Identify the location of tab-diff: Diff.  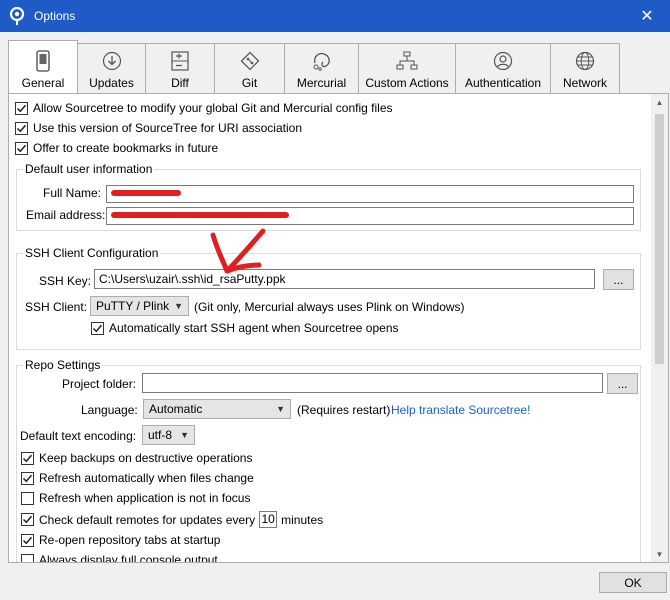
(180, 68).